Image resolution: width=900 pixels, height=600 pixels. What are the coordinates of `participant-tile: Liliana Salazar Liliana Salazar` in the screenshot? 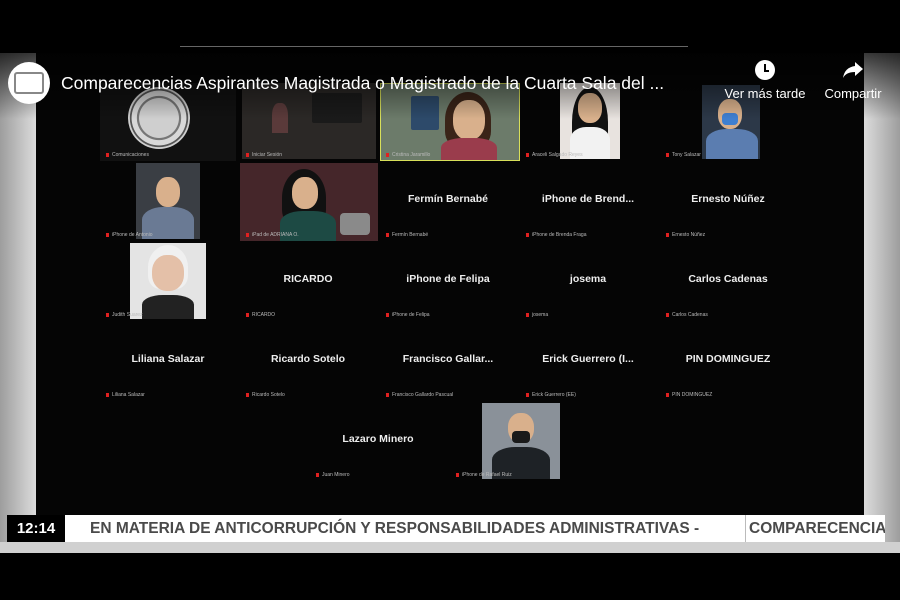 It's located at (168, 362).